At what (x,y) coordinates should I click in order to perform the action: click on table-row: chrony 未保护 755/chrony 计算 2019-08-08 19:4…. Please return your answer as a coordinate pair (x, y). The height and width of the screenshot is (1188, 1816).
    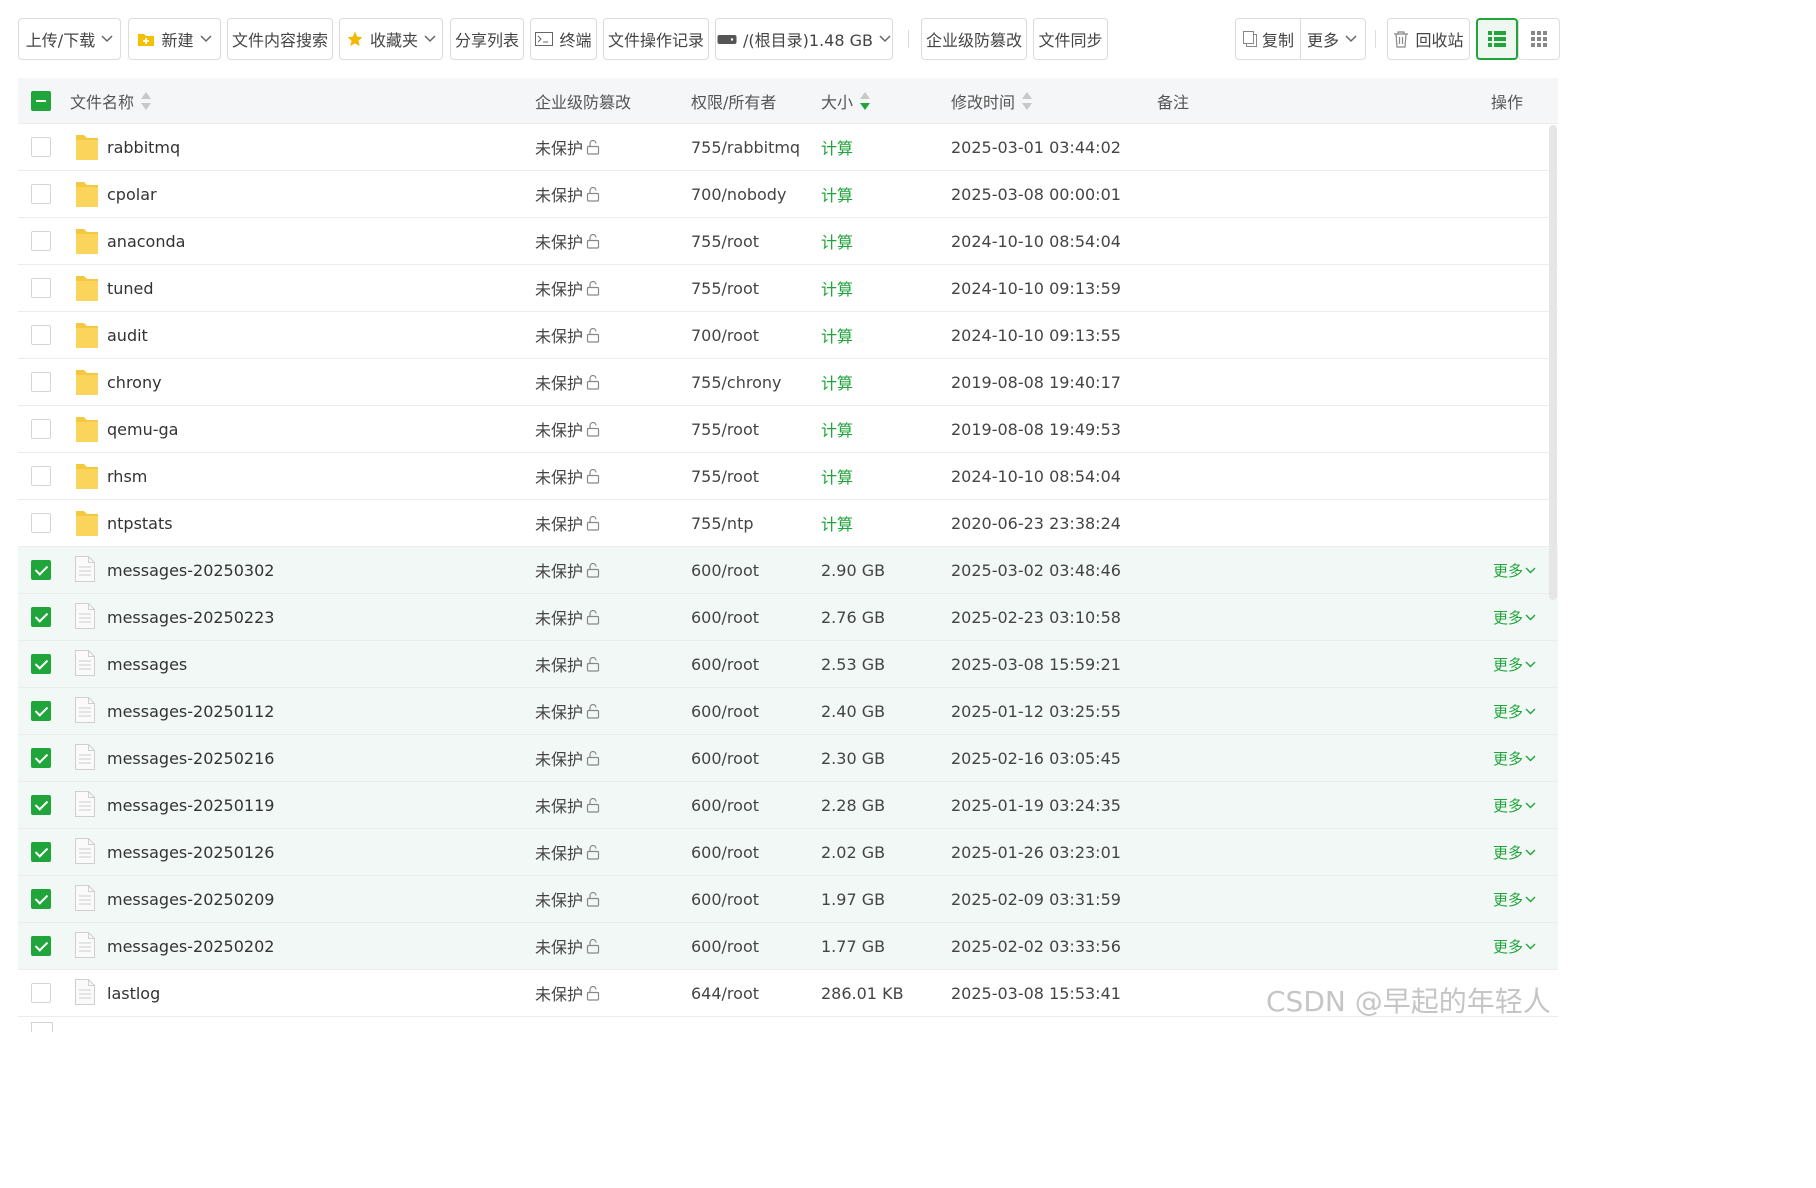
    Looking at the image, I should click on (788, 382).